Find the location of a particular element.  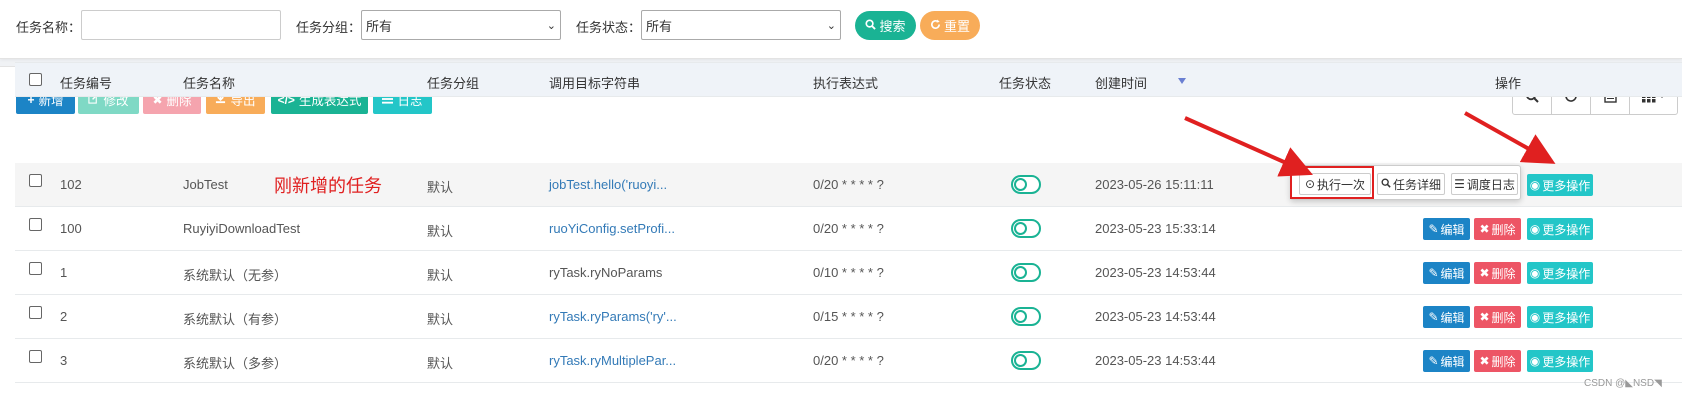

task-status-select: 所有 ⌄ is located at coordinates (741, 25).